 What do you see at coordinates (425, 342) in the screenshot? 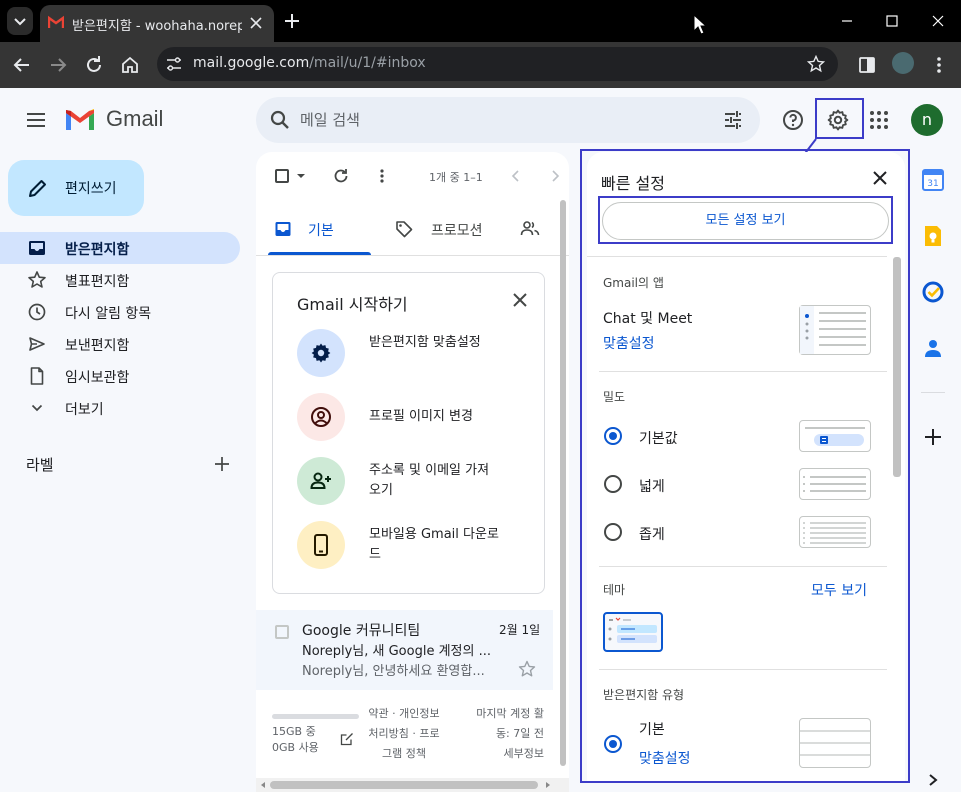
I see `step-label: 받은편지함 맞춤설정` at bounding box center [425, 342].